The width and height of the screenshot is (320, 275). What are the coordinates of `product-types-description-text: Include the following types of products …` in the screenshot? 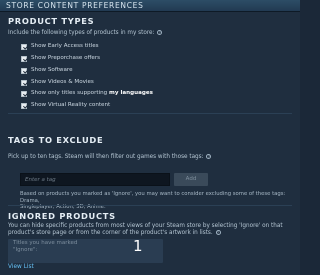 It's located at (81, 33).